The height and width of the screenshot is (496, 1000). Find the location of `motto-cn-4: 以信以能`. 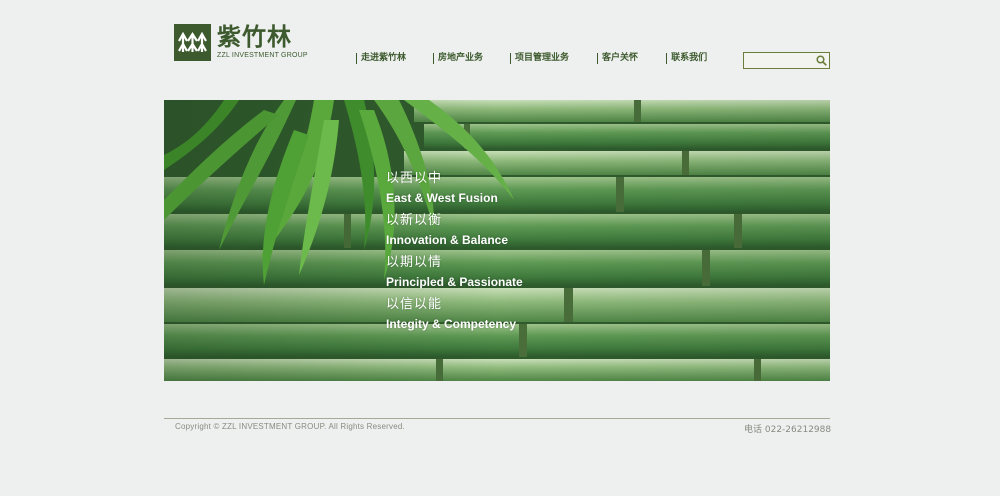

motto-cn-4: 以信以能 is located at coordinates (414, 304).